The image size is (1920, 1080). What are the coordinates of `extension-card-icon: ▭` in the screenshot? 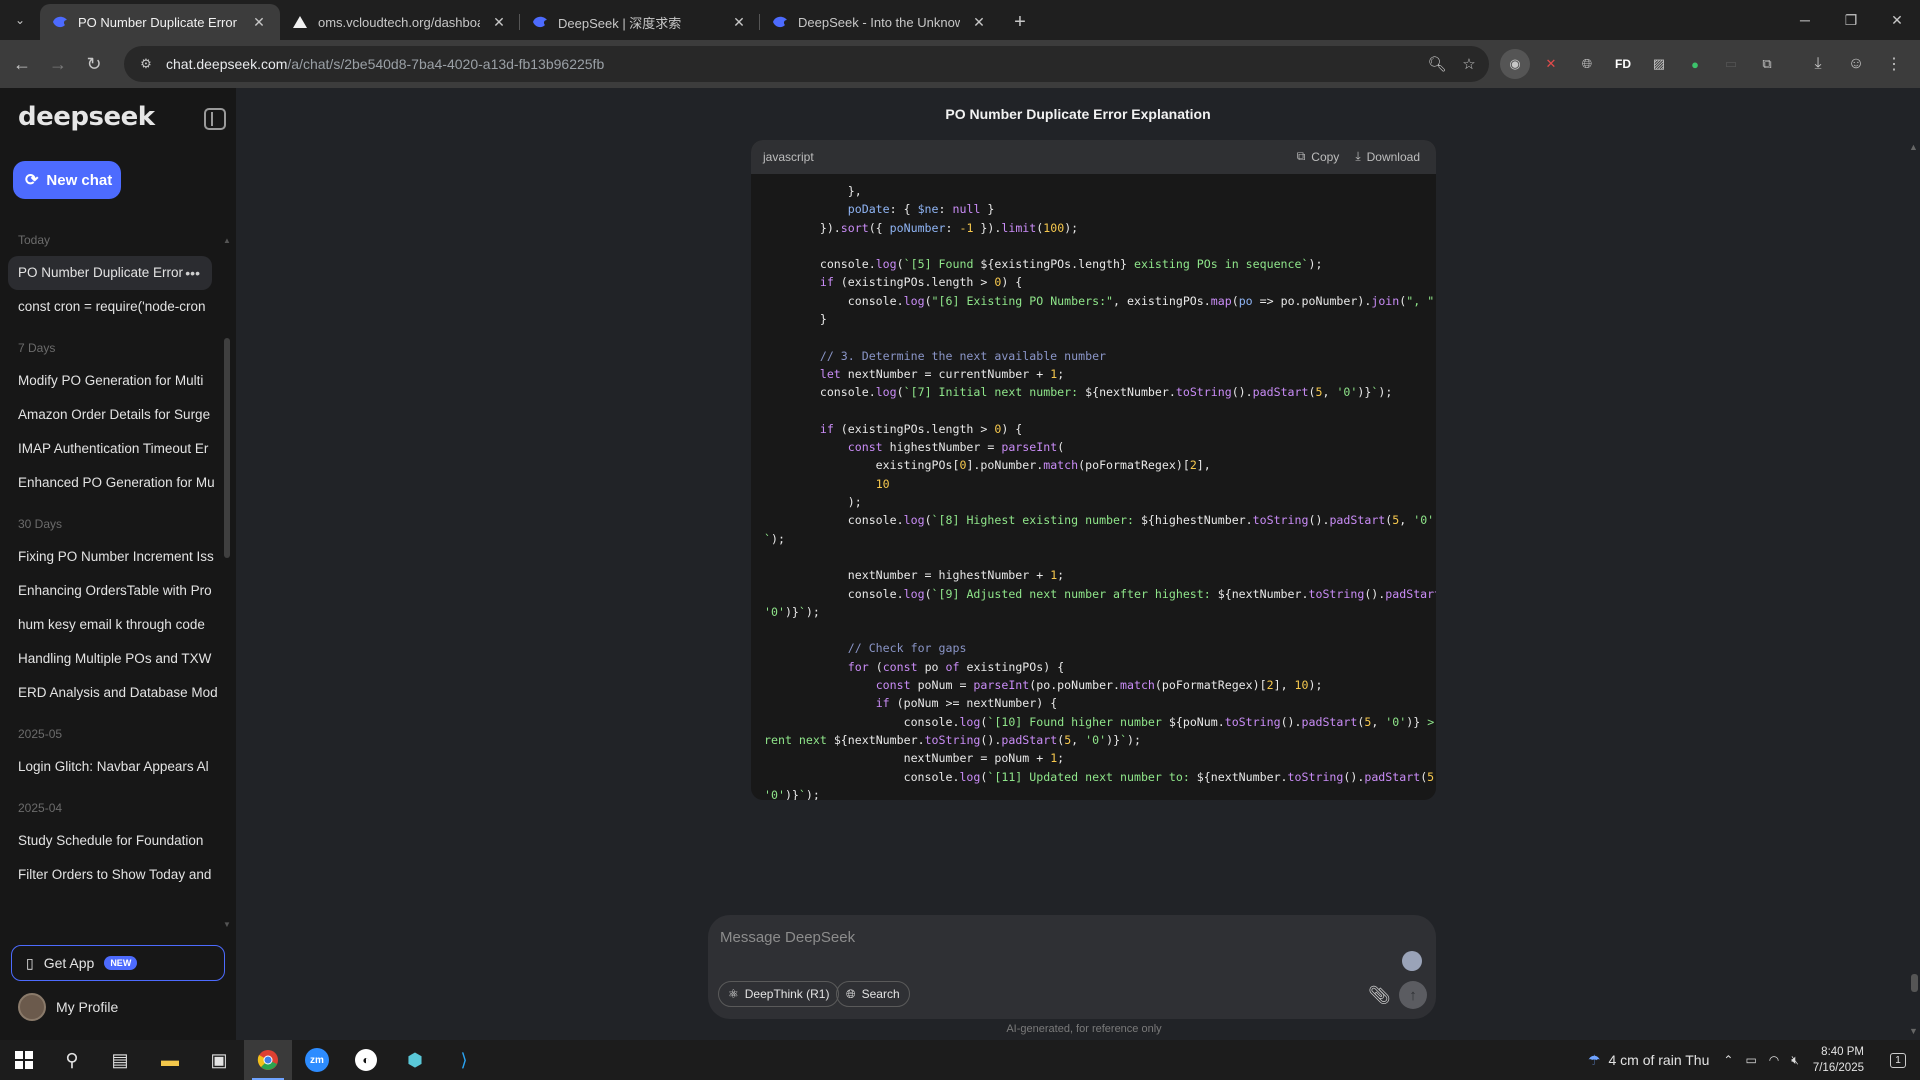 It's located at (1731, 64).